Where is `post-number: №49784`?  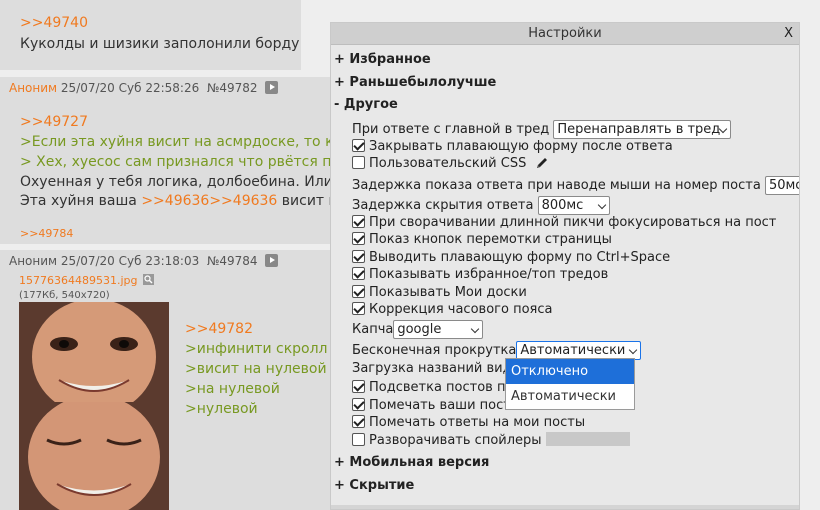
post-number: №49784 is located at coordinates (232, 261).